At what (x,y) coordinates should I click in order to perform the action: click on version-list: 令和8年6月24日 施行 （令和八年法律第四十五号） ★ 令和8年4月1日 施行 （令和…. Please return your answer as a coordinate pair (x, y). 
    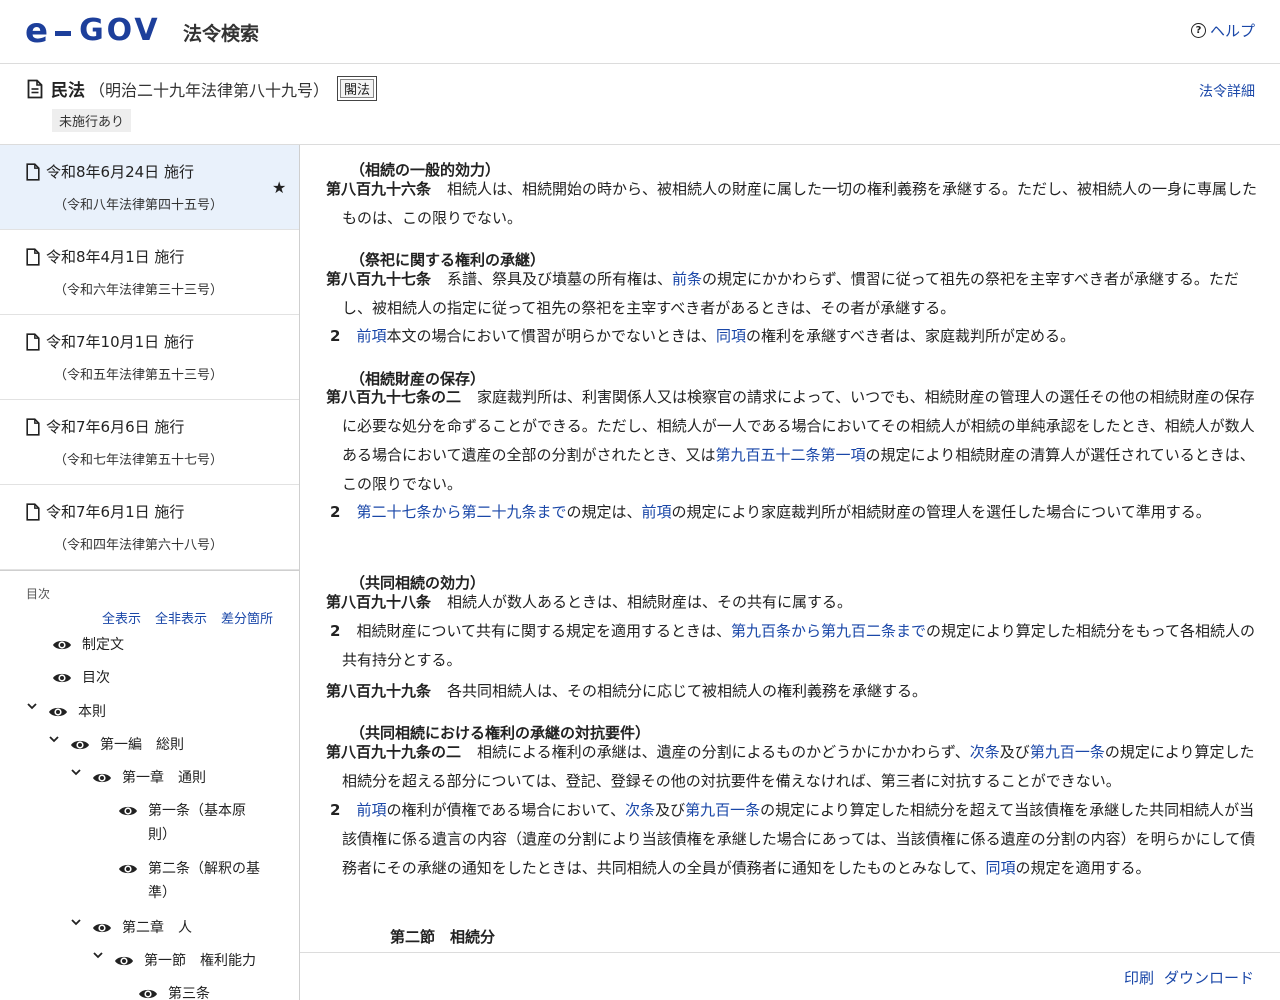
    Looking at the image, I should click on (149, 357).